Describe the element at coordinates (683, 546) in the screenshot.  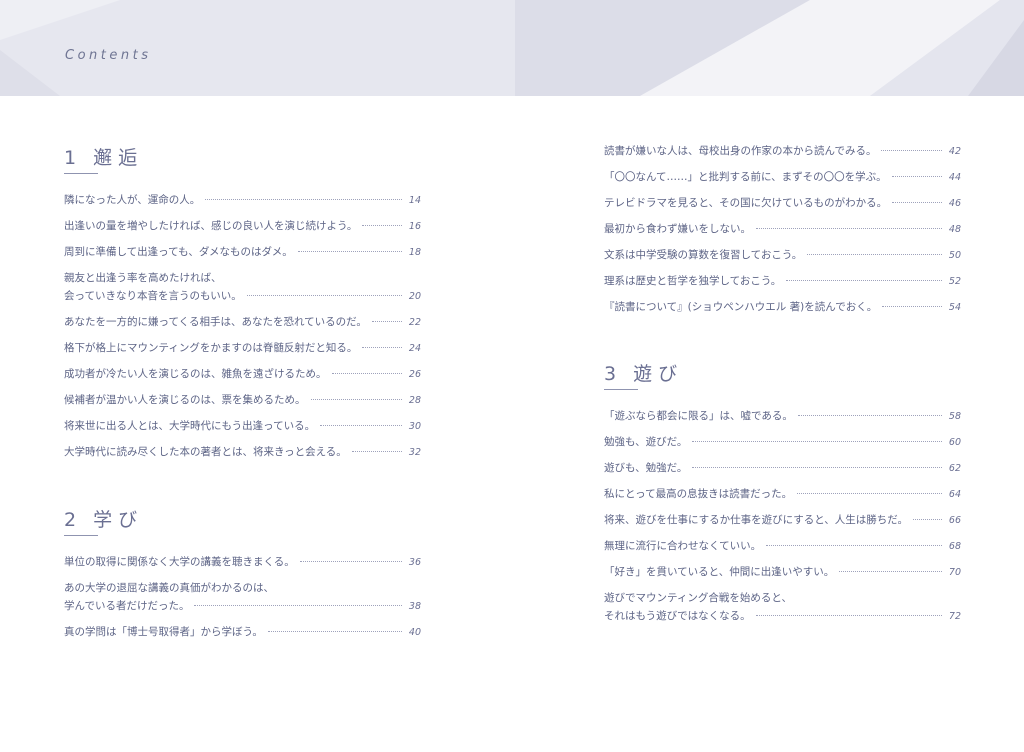
I see `entry-text: 無理に流行に合わせなくていい。` at that location.